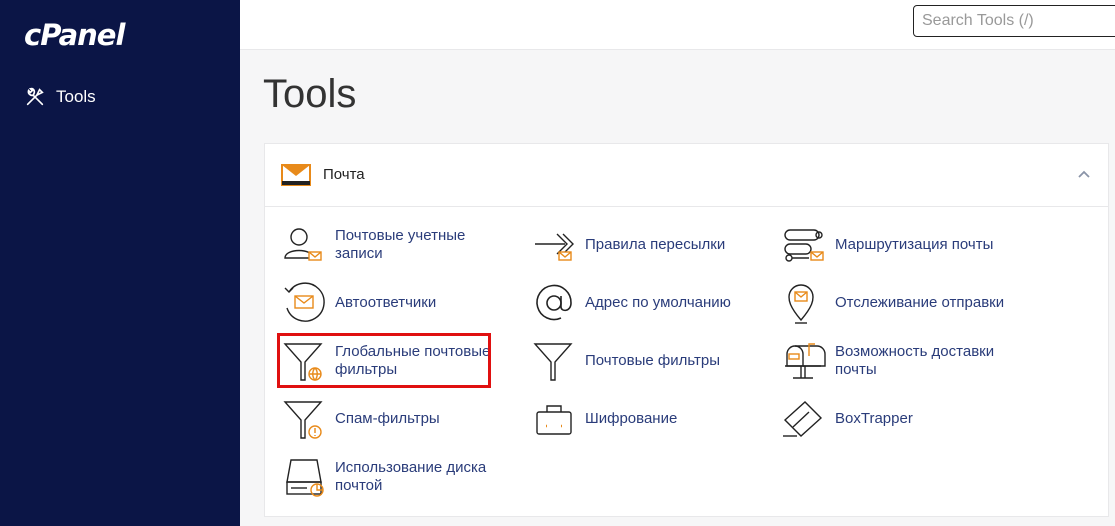 The image size is (1115, 526). I want to click on tool-label: Глобальные почтовые фильтры, so click(413, 360).